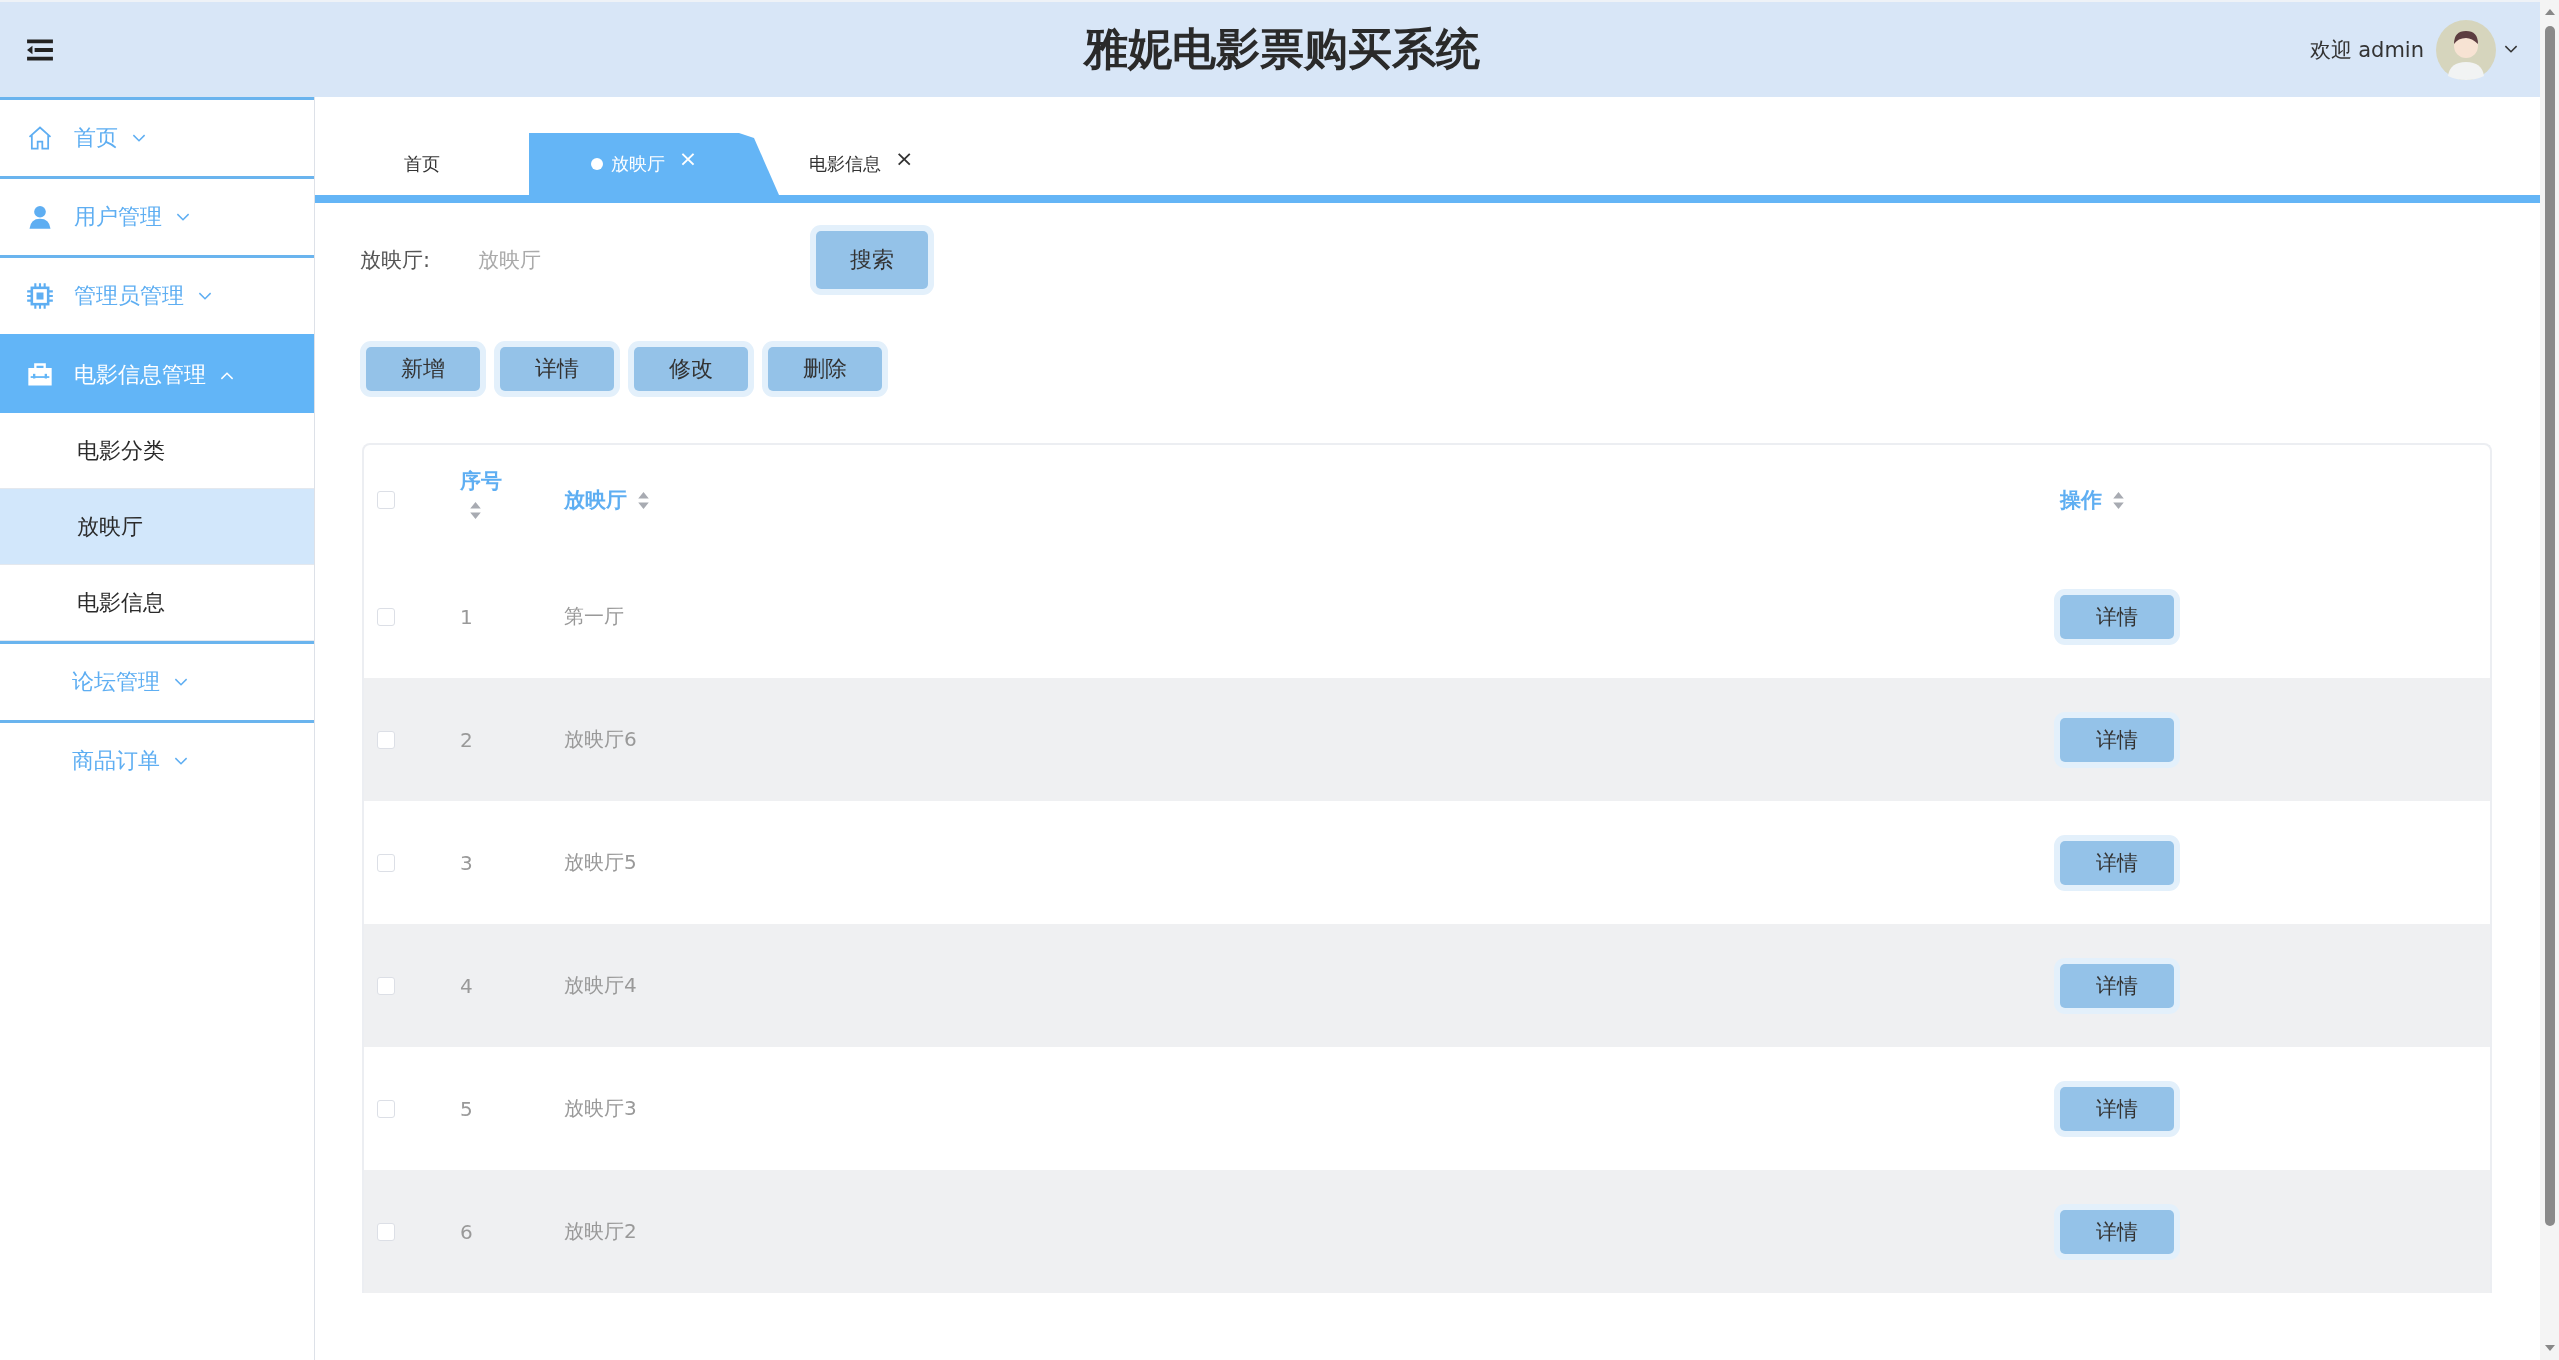 The width and height of the screenshot is (2559, 1360). Describe the element at coordinates (904, 158) in the screenshot. I see `close-icon: ×` at that location.